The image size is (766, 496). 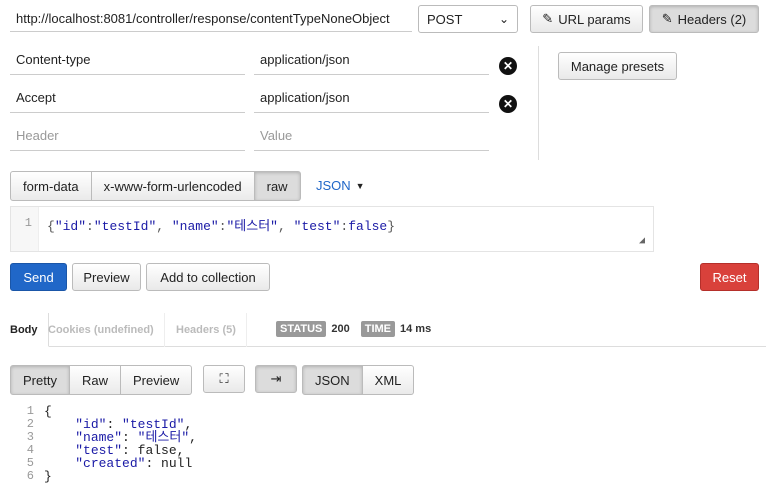 I want to click on header-key-placeholder: Header, so click(x=127, y=136).